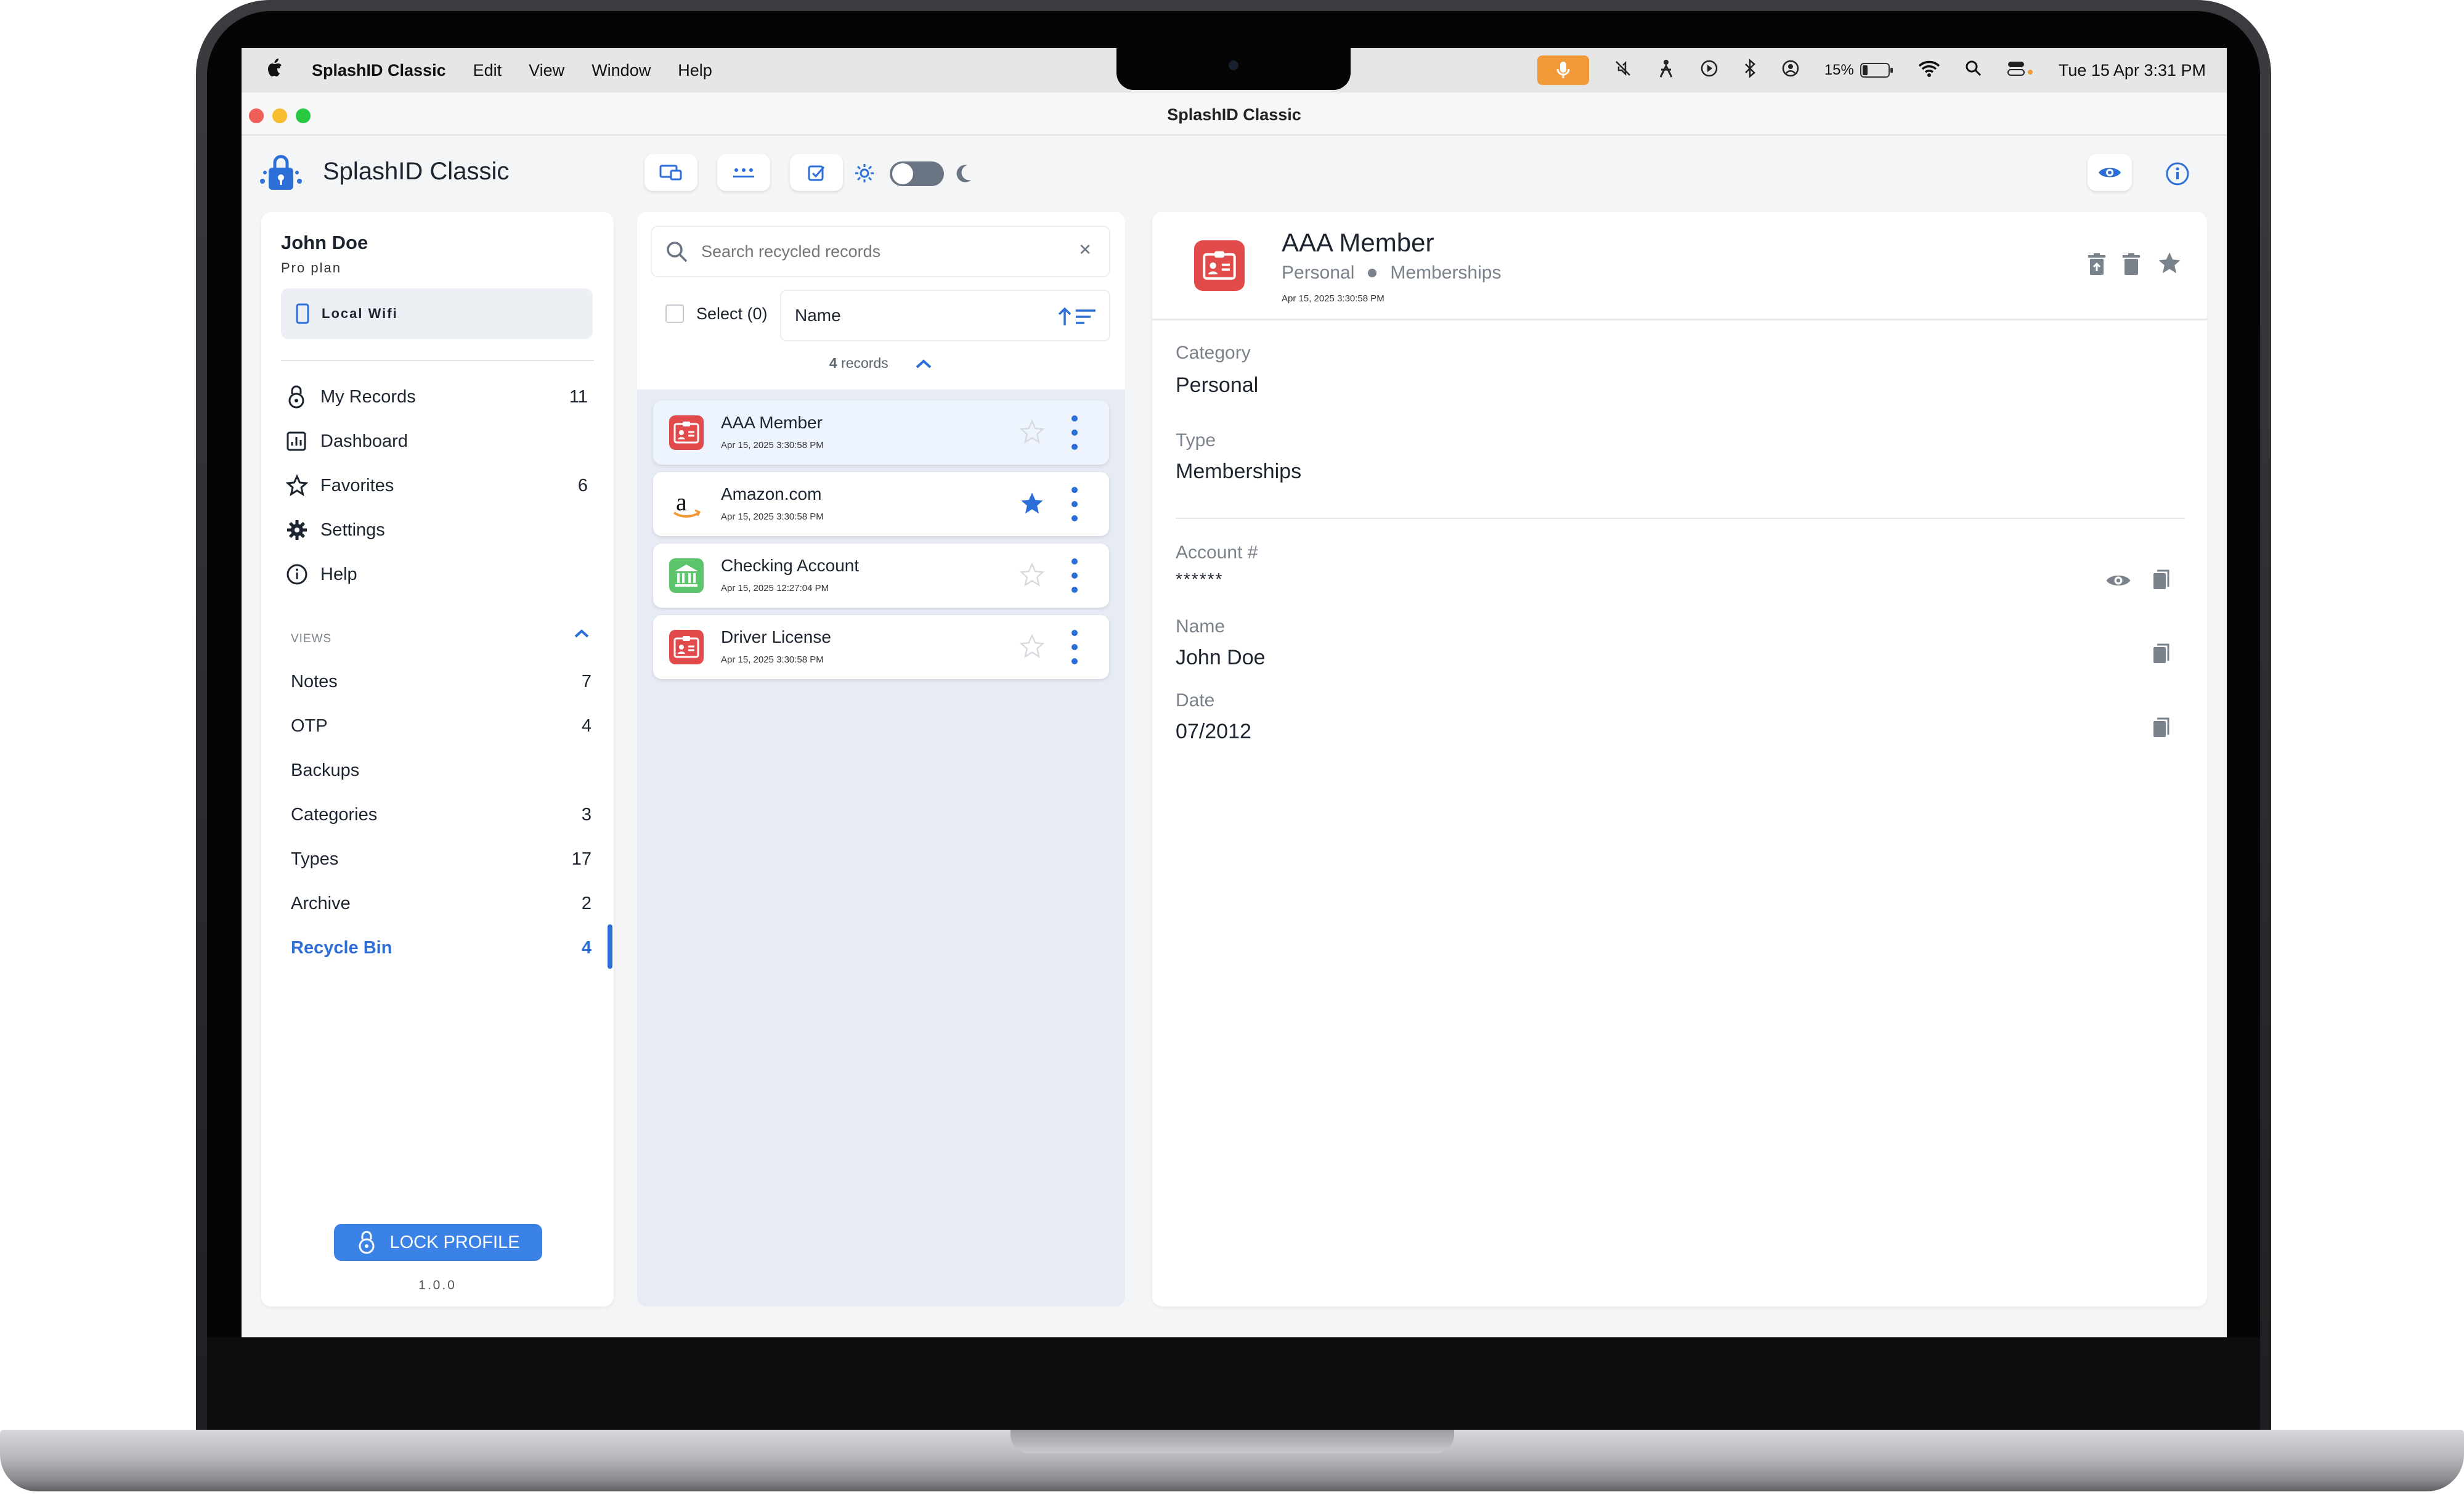 The image size is (2464, 1500). Describe the element at coordinates (732, 313) in the screenshot. I see `select-count: Select (0)` at that location.